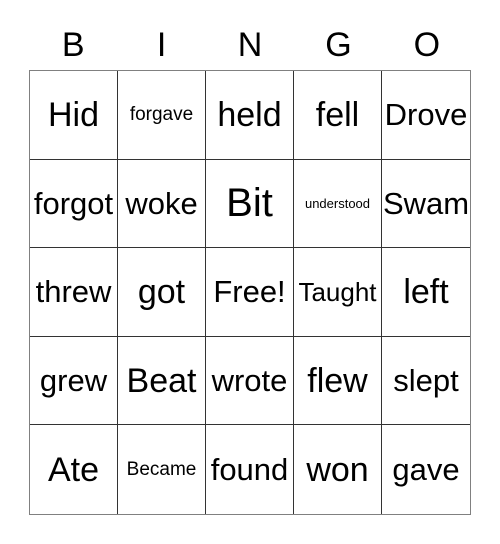 The height and width of the screenshot is (544, 500). I want to click on bingo-cell-label: Taught, so click(337, 291).